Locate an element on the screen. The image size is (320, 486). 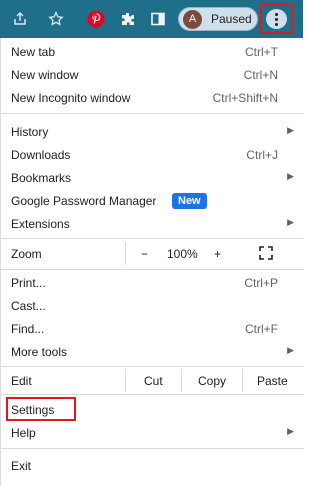
menu-item-bookmarks: Bookmarks ▶ is located at coordinates (152, 177).